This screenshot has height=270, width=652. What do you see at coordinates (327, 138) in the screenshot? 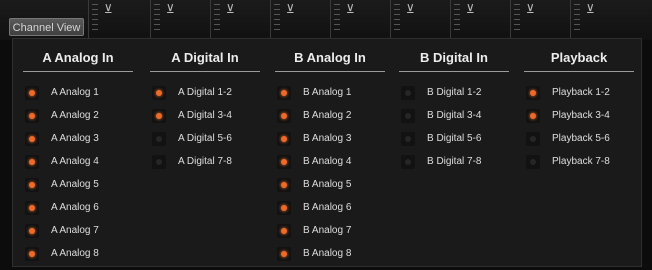
I see `channel-label: B Analog 3` at bounding box center [327, 138].